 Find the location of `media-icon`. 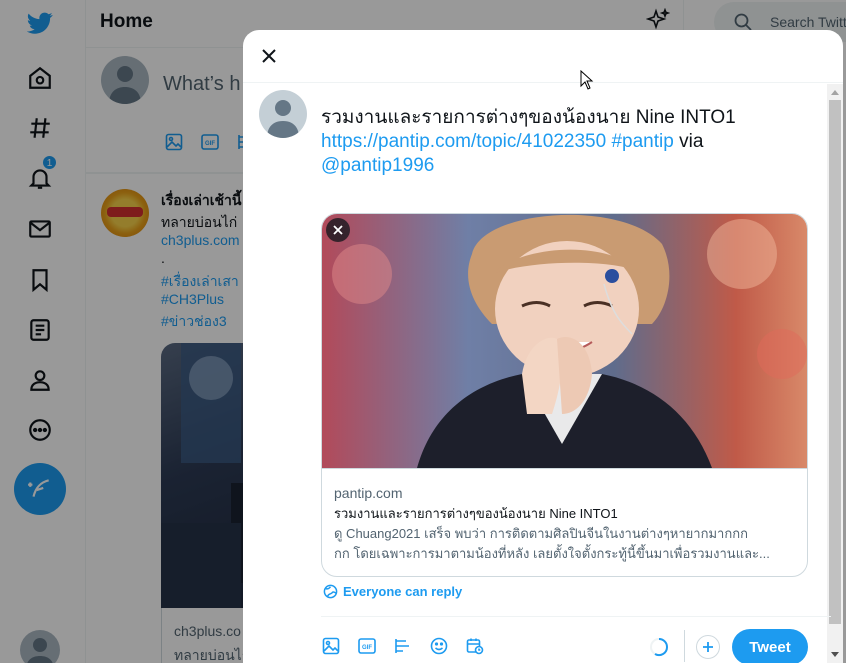

media-icon is located at coordinates (331, 646).